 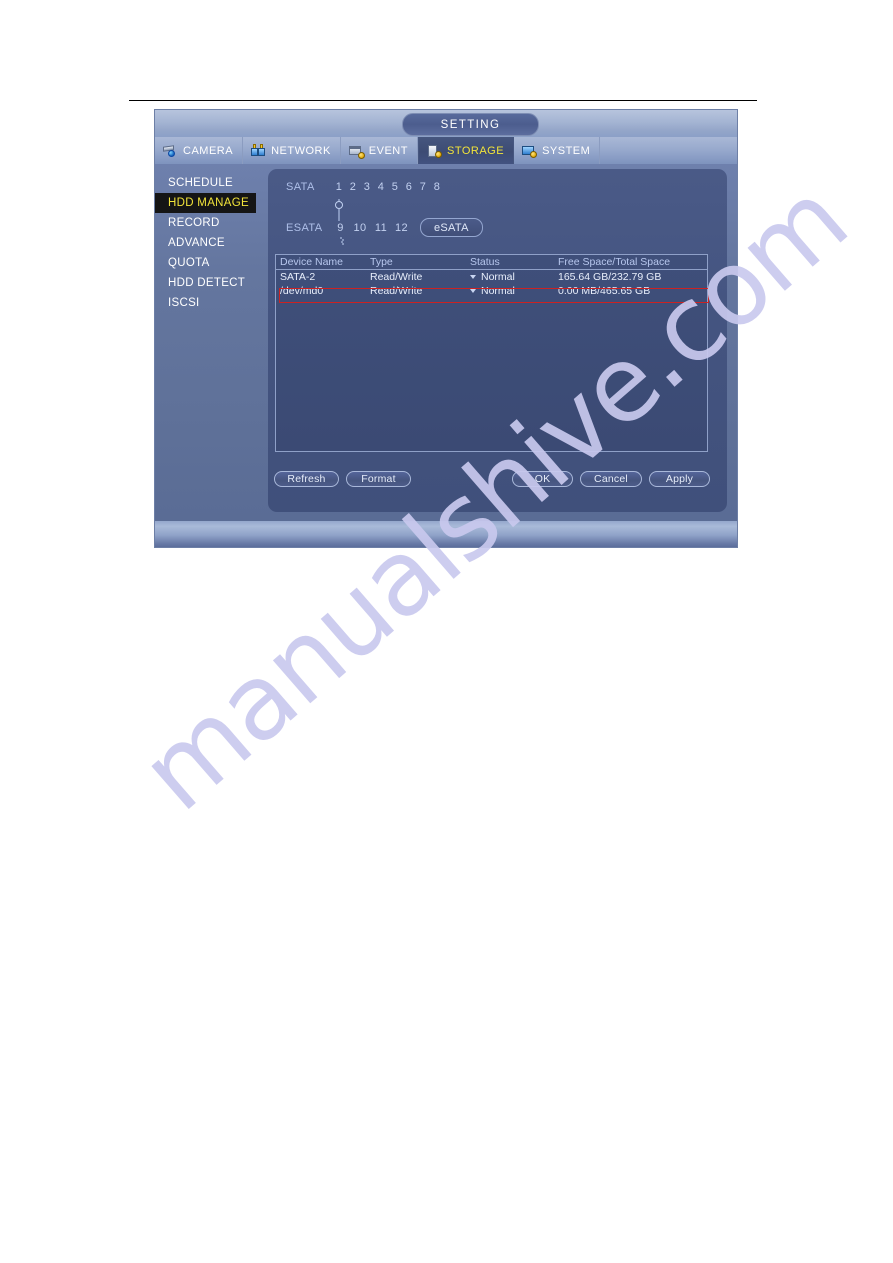 What do you see at coordinates (610, 277) in the screenshot?
I see `cell-space: 165.64 GB/232.79 GB` at bounding box center [610, 277].